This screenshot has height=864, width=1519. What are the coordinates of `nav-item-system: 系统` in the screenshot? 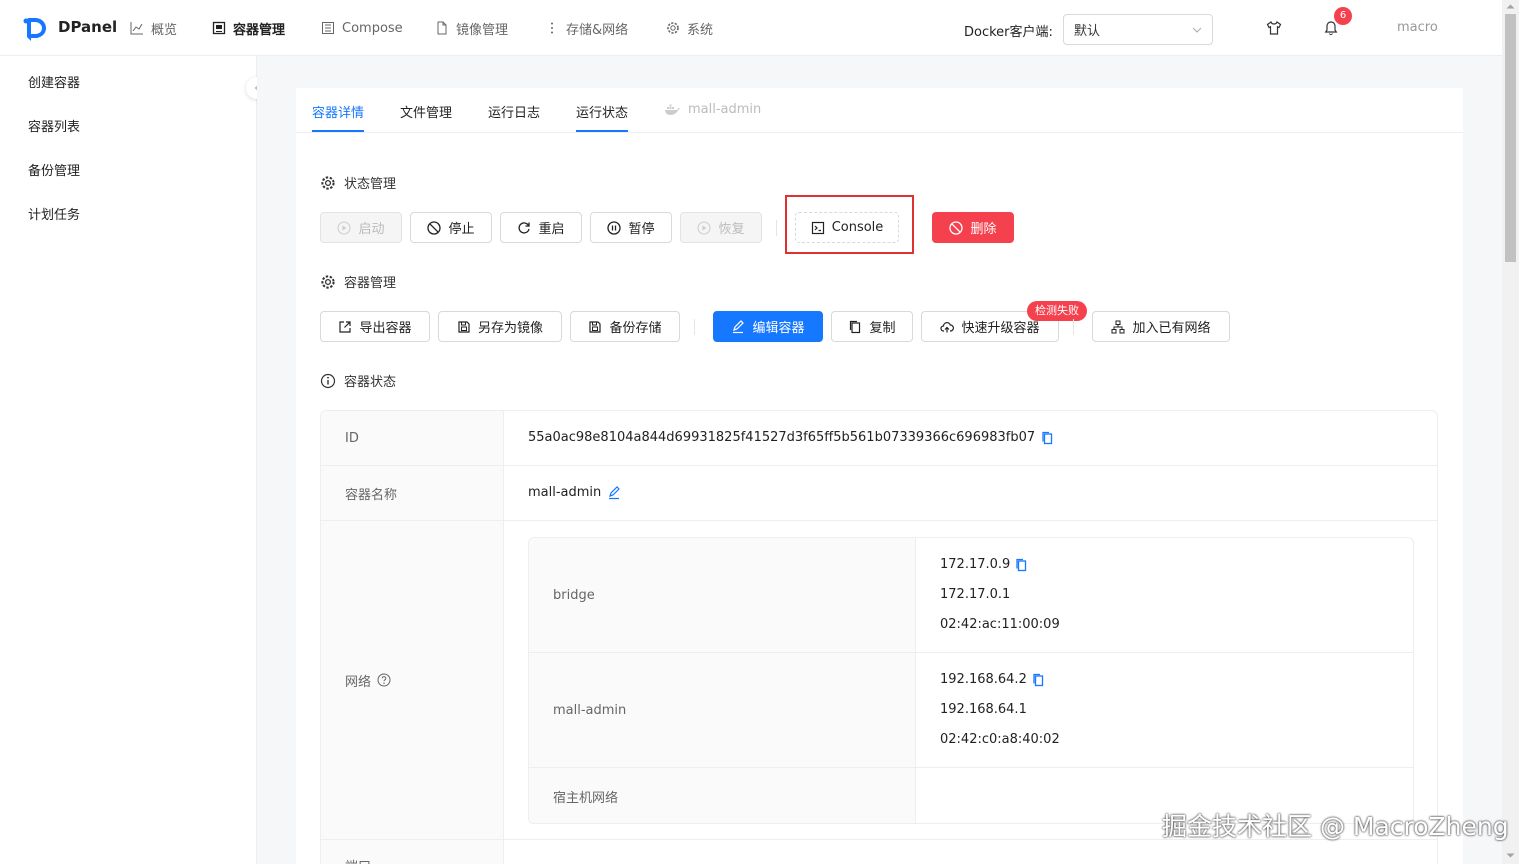 It's located at (689, 28).